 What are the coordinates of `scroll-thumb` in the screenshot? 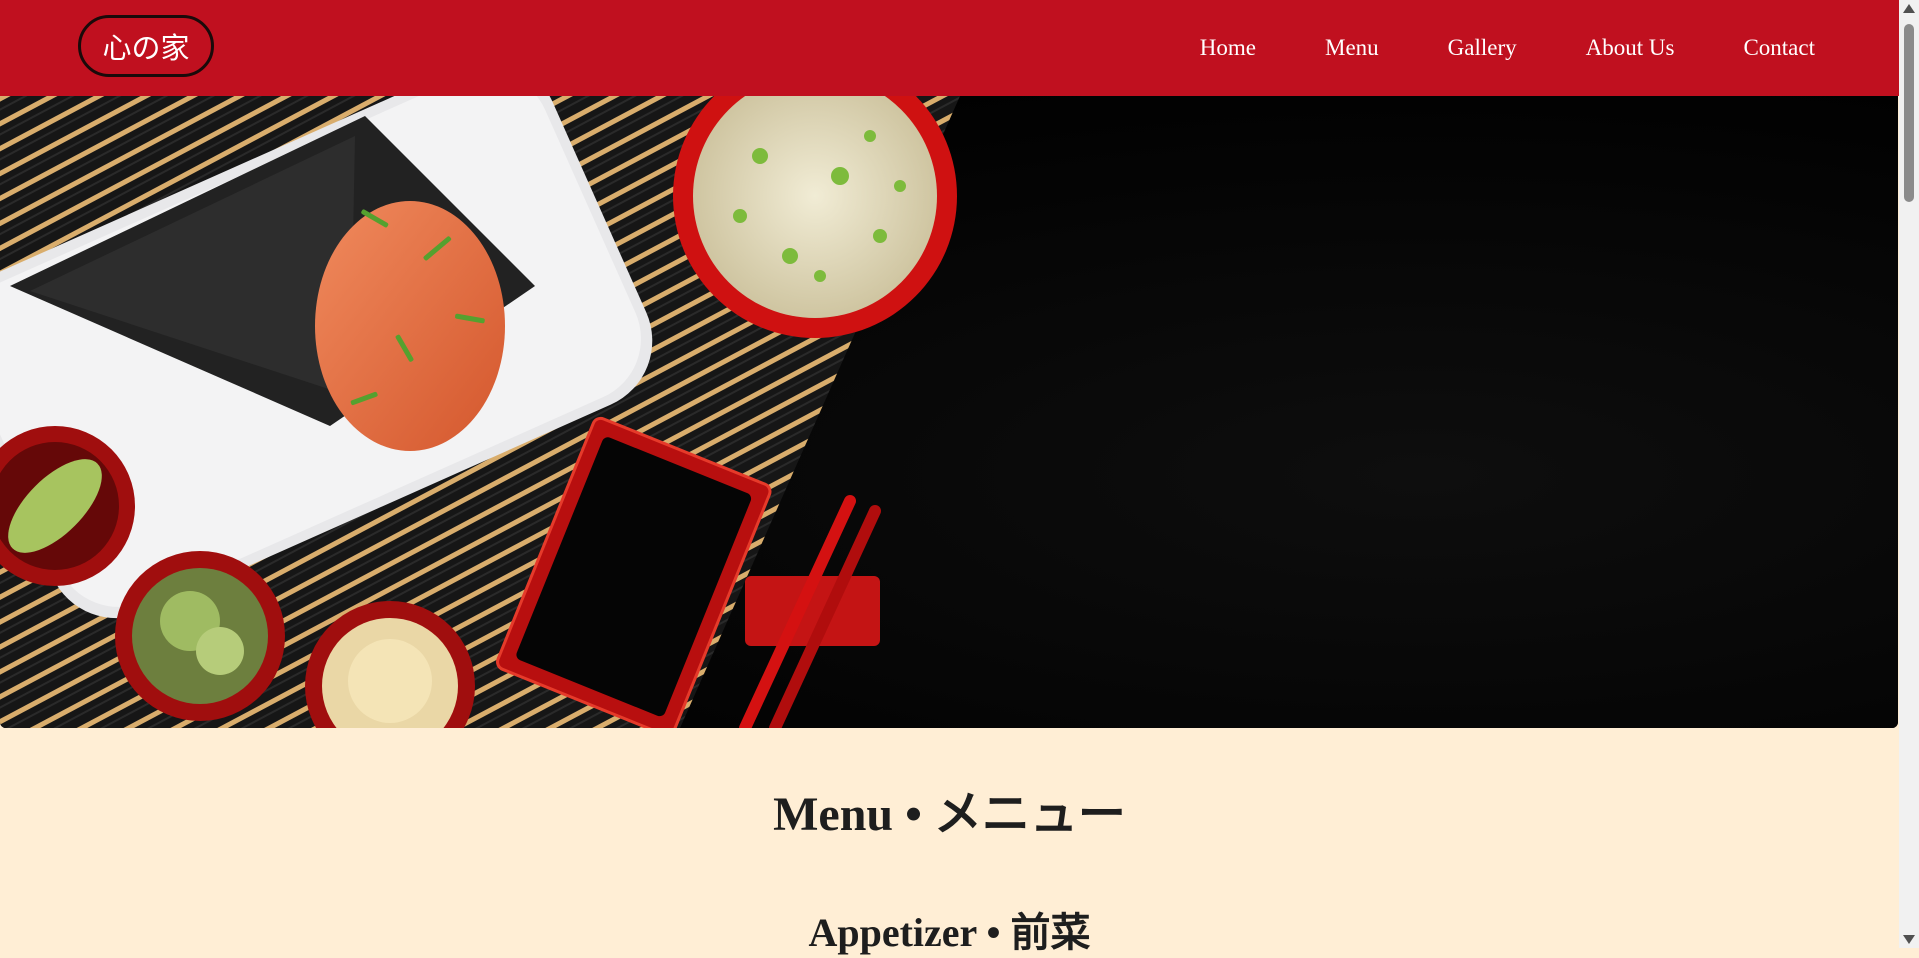 It's located at (1909, 113).